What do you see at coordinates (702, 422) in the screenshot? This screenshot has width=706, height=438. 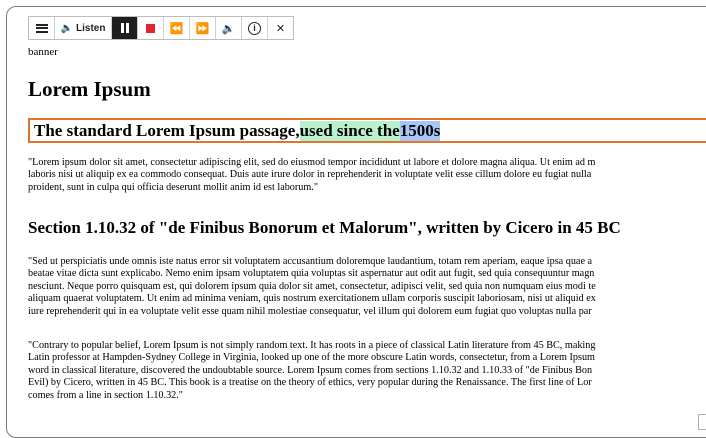 I see `scroll-corner` at bounding box center [702, 422].